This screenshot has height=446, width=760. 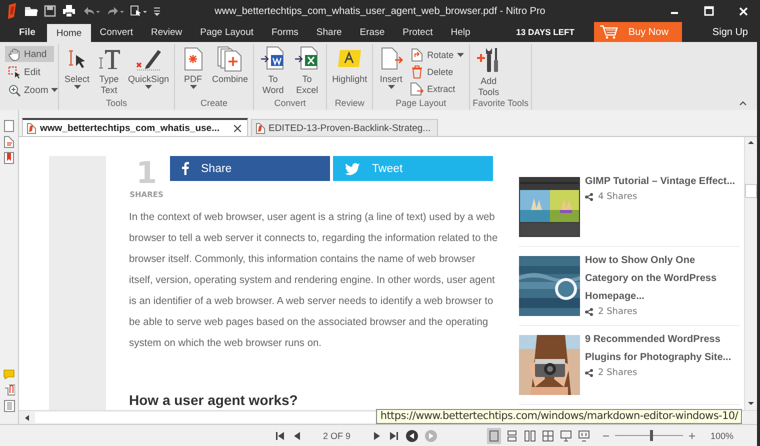 I want to click on page-thumbnails-icon, so click(x=9, y=126).